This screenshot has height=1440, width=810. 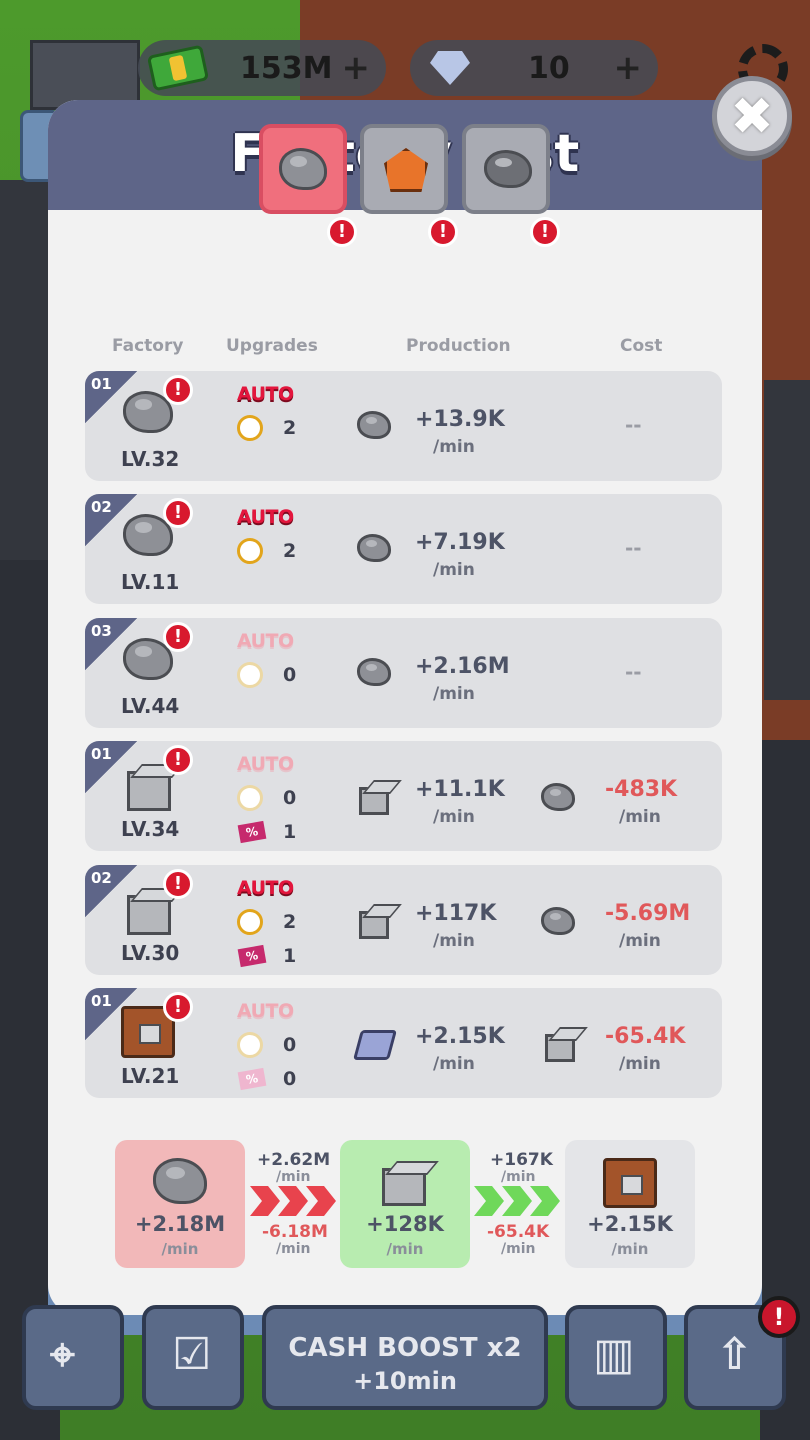 I want to click on flow2-in-unit: /min, so click(x=518, y=1177).